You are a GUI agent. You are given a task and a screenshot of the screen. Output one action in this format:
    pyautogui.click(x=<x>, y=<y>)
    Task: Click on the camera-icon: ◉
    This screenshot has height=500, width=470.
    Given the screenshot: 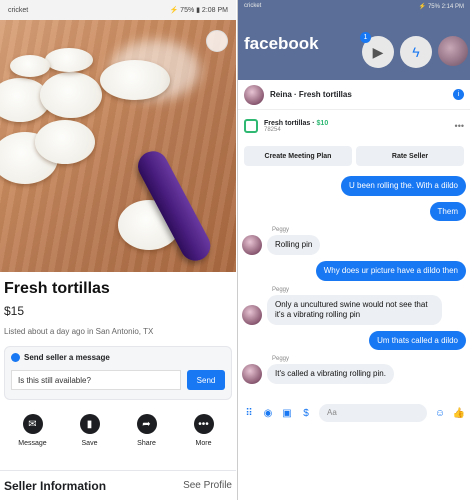 What is the action you would take?
    pyautogui.click(x=268, y=413)
    